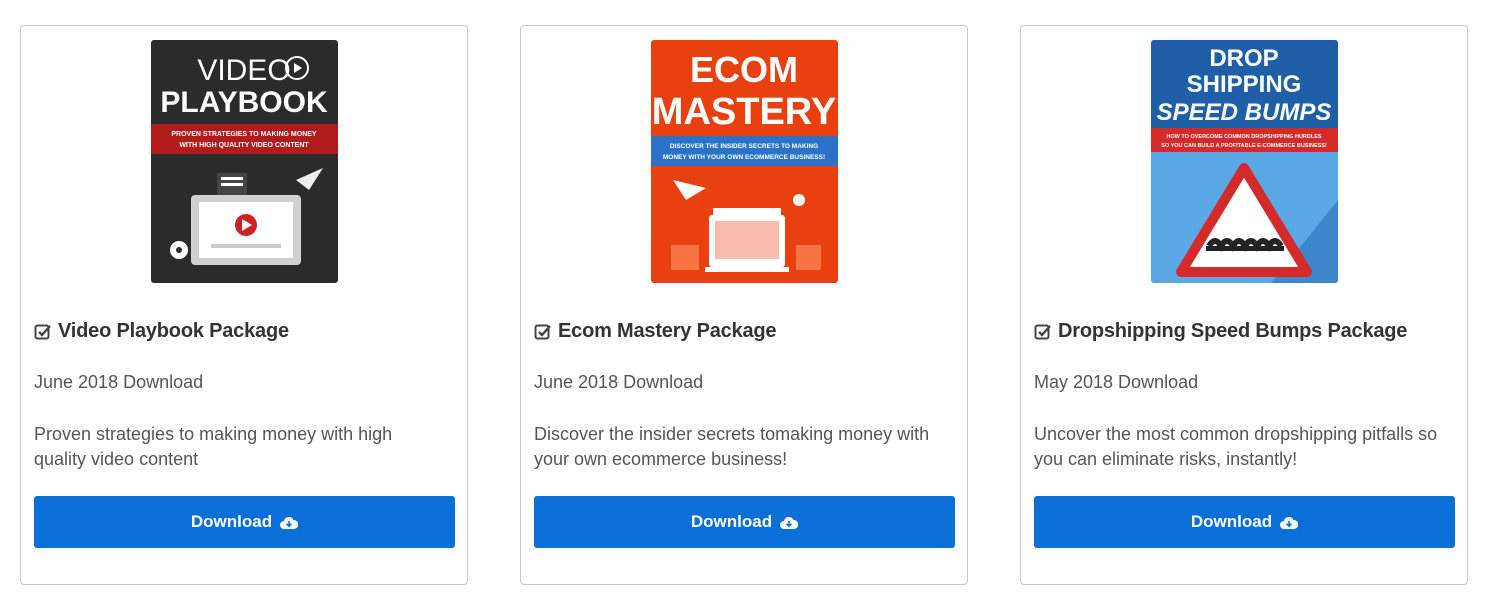 The width and height of the screenshot is (1491, 612). I want to click on svg-text:DISCOVER THE INSIDER SECRETS T: DISCOVER THE INSIDER SECRETS TO MAKING, so click(744, 146).